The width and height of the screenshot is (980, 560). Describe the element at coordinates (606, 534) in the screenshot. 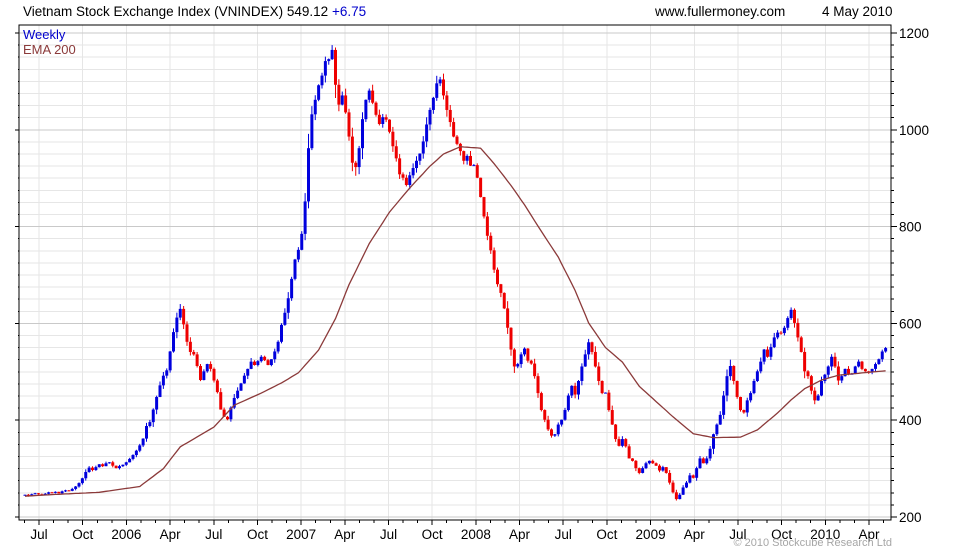

I see `x-axis-label: Oct` at that location.